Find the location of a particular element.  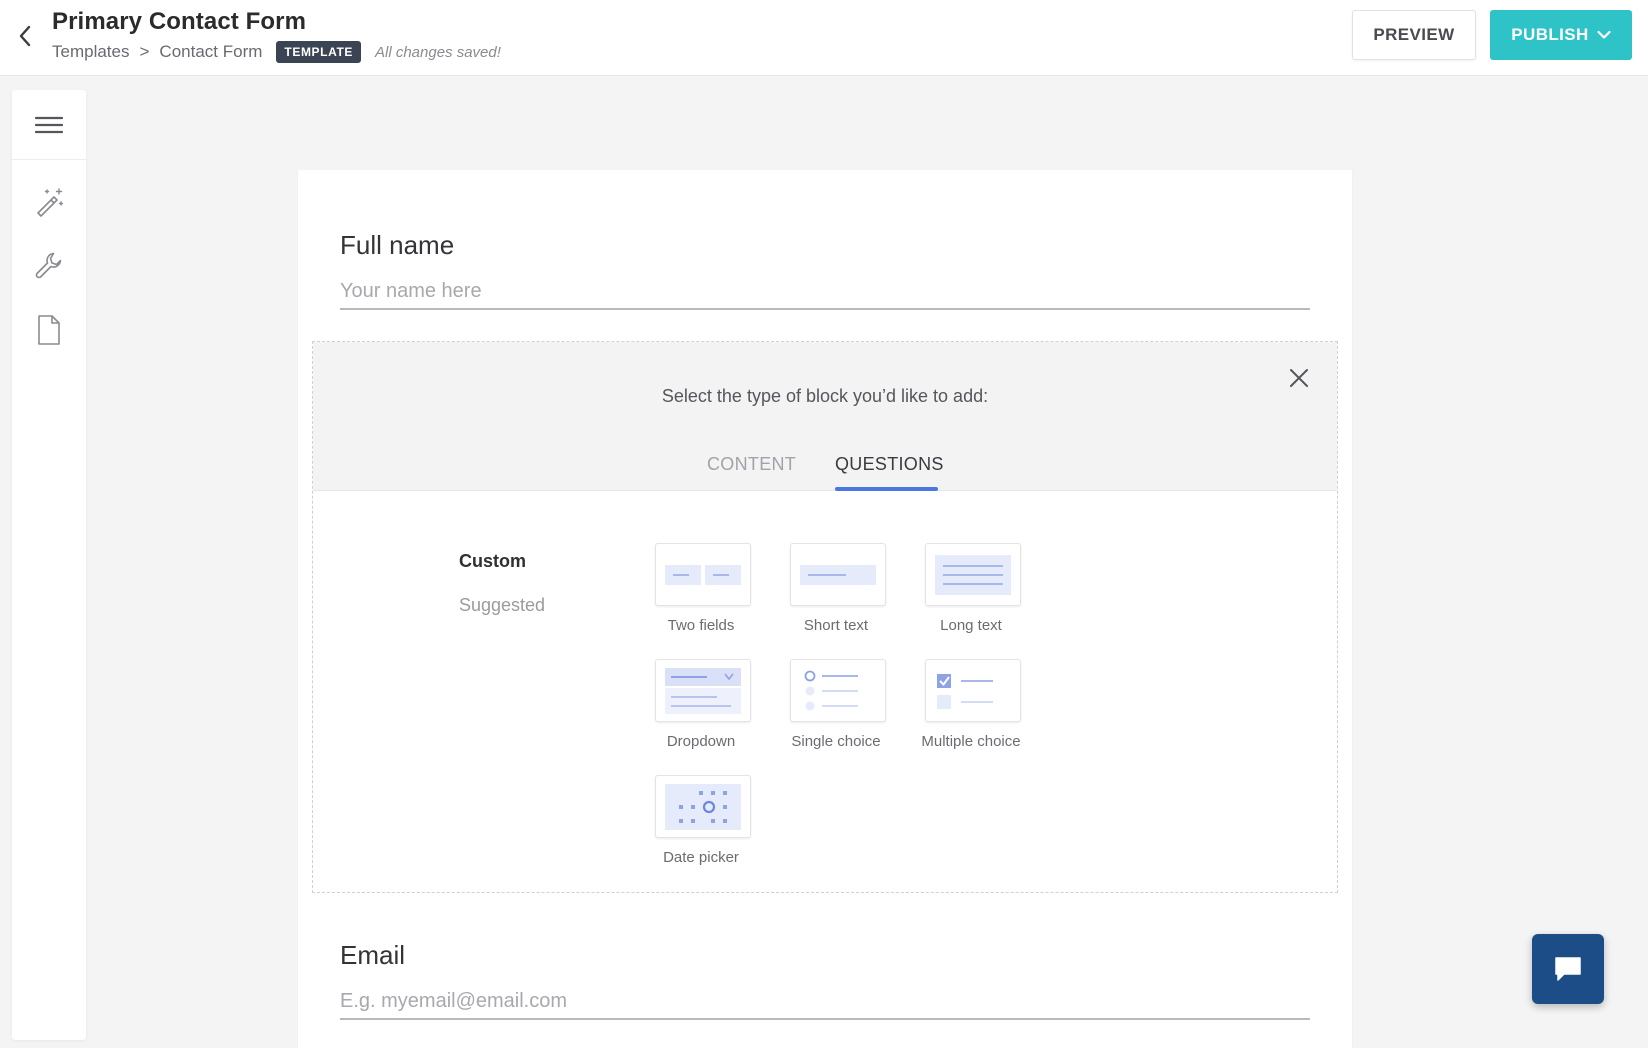

block-label: Dropdown is located at coordinates (701, 741).